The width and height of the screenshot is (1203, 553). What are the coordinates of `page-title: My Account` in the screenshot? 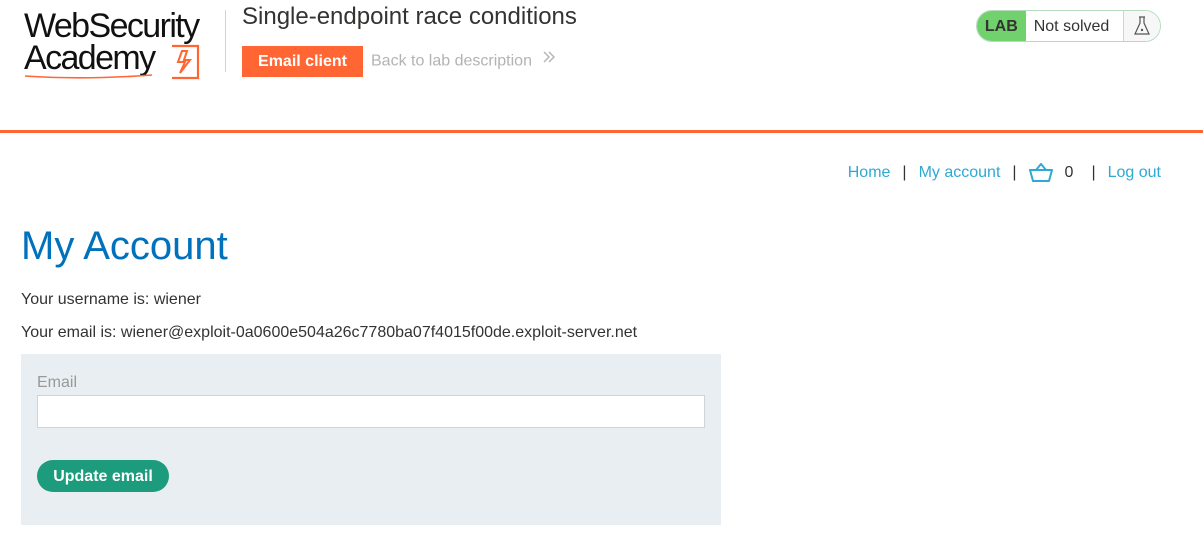 It's located at (124, 246).